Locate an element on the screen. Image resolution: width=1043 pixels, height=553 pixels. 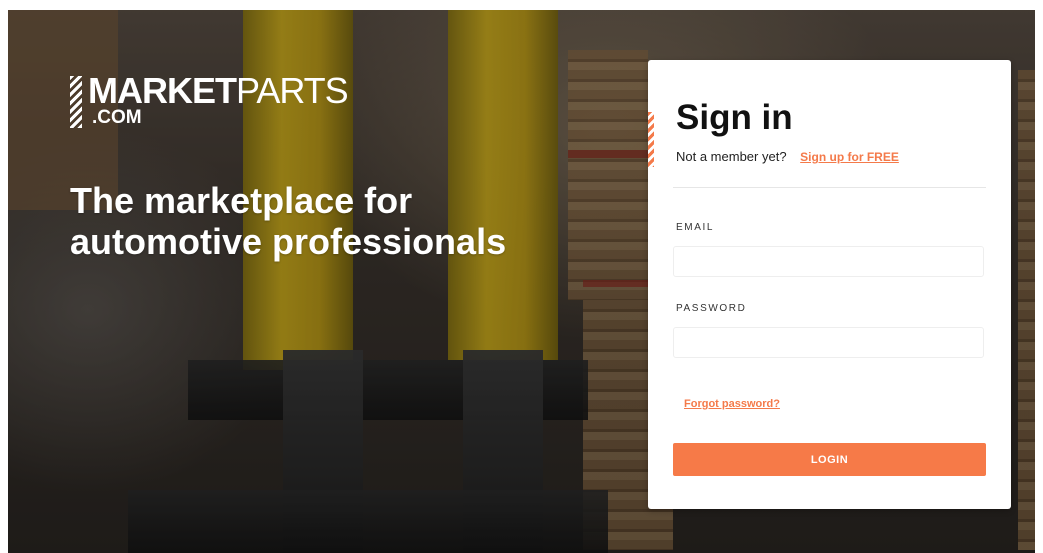
email-input is located at coordinates (828, 261).